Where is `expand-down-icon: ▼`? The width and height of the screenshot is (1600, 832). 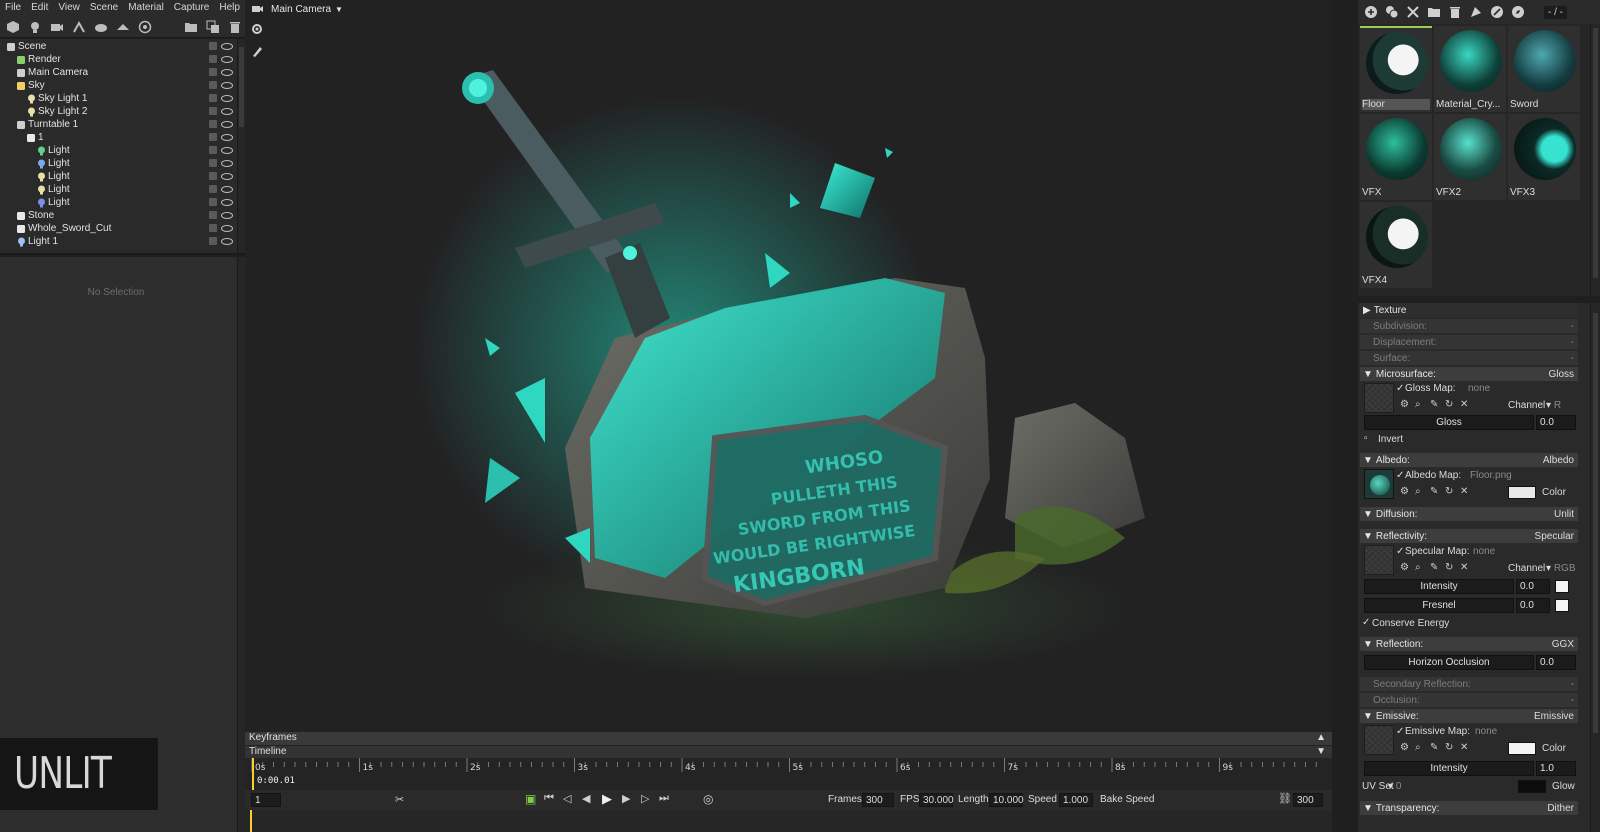 expand-down-icon: ▼ is located at coordinates (1321, 751).